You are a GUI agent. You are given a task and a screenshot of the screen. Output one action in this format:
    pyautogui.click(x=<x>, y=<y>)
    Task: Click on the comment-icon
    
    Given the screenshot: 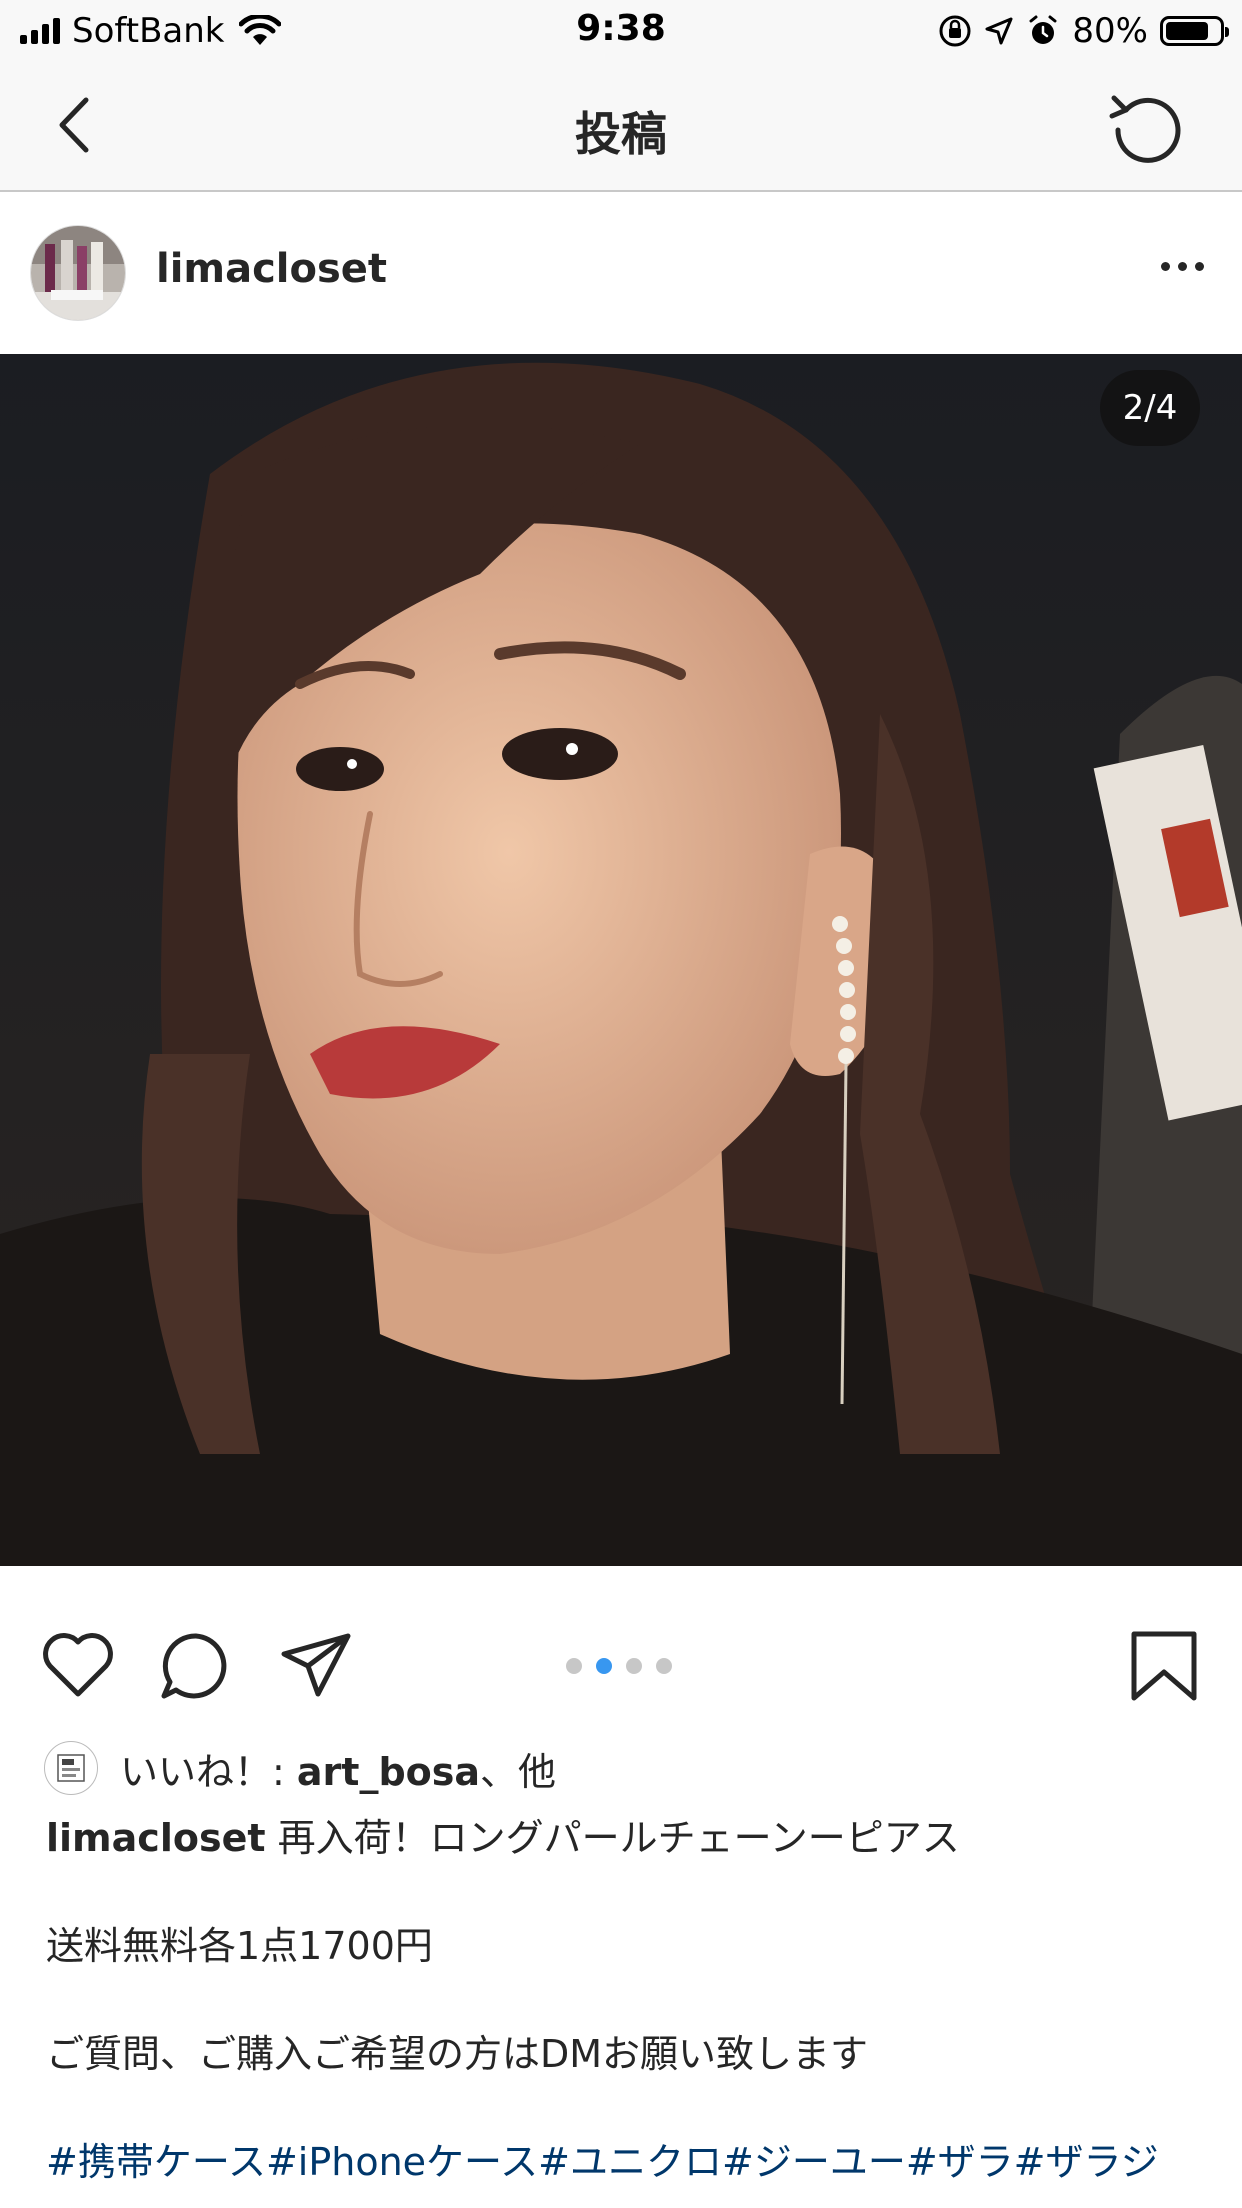 What is the action you would take?
    pyautogui.click(x=196, y=1666)
    